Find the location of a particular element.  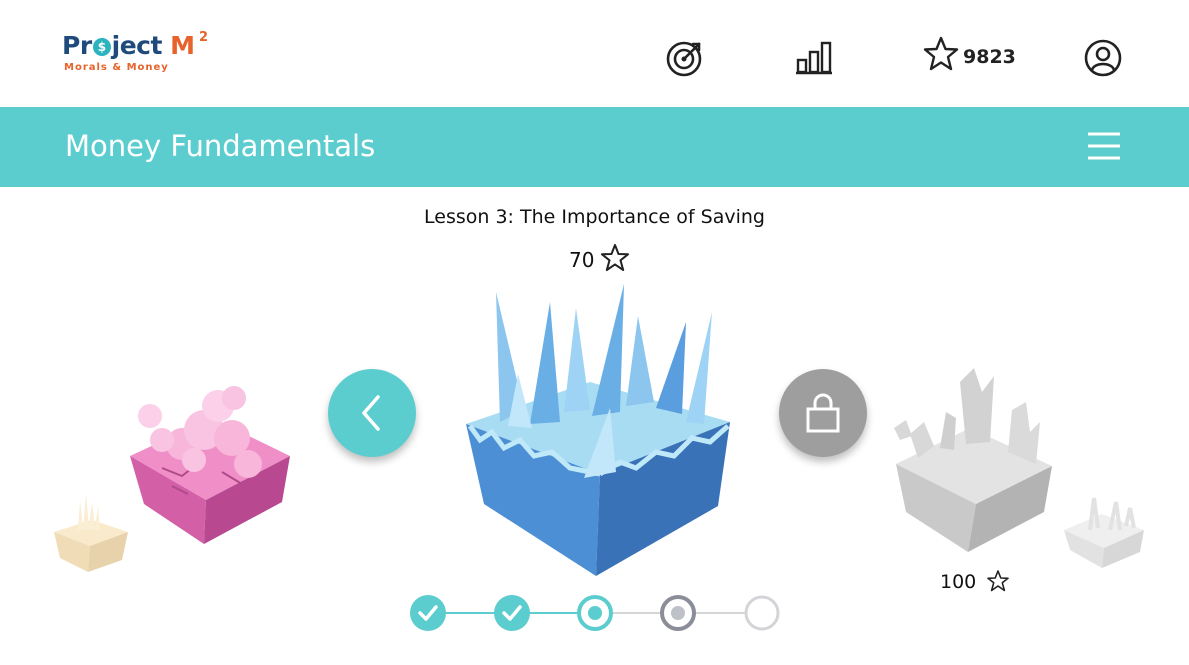

ice-island-image is located at coordinates (598, 429).